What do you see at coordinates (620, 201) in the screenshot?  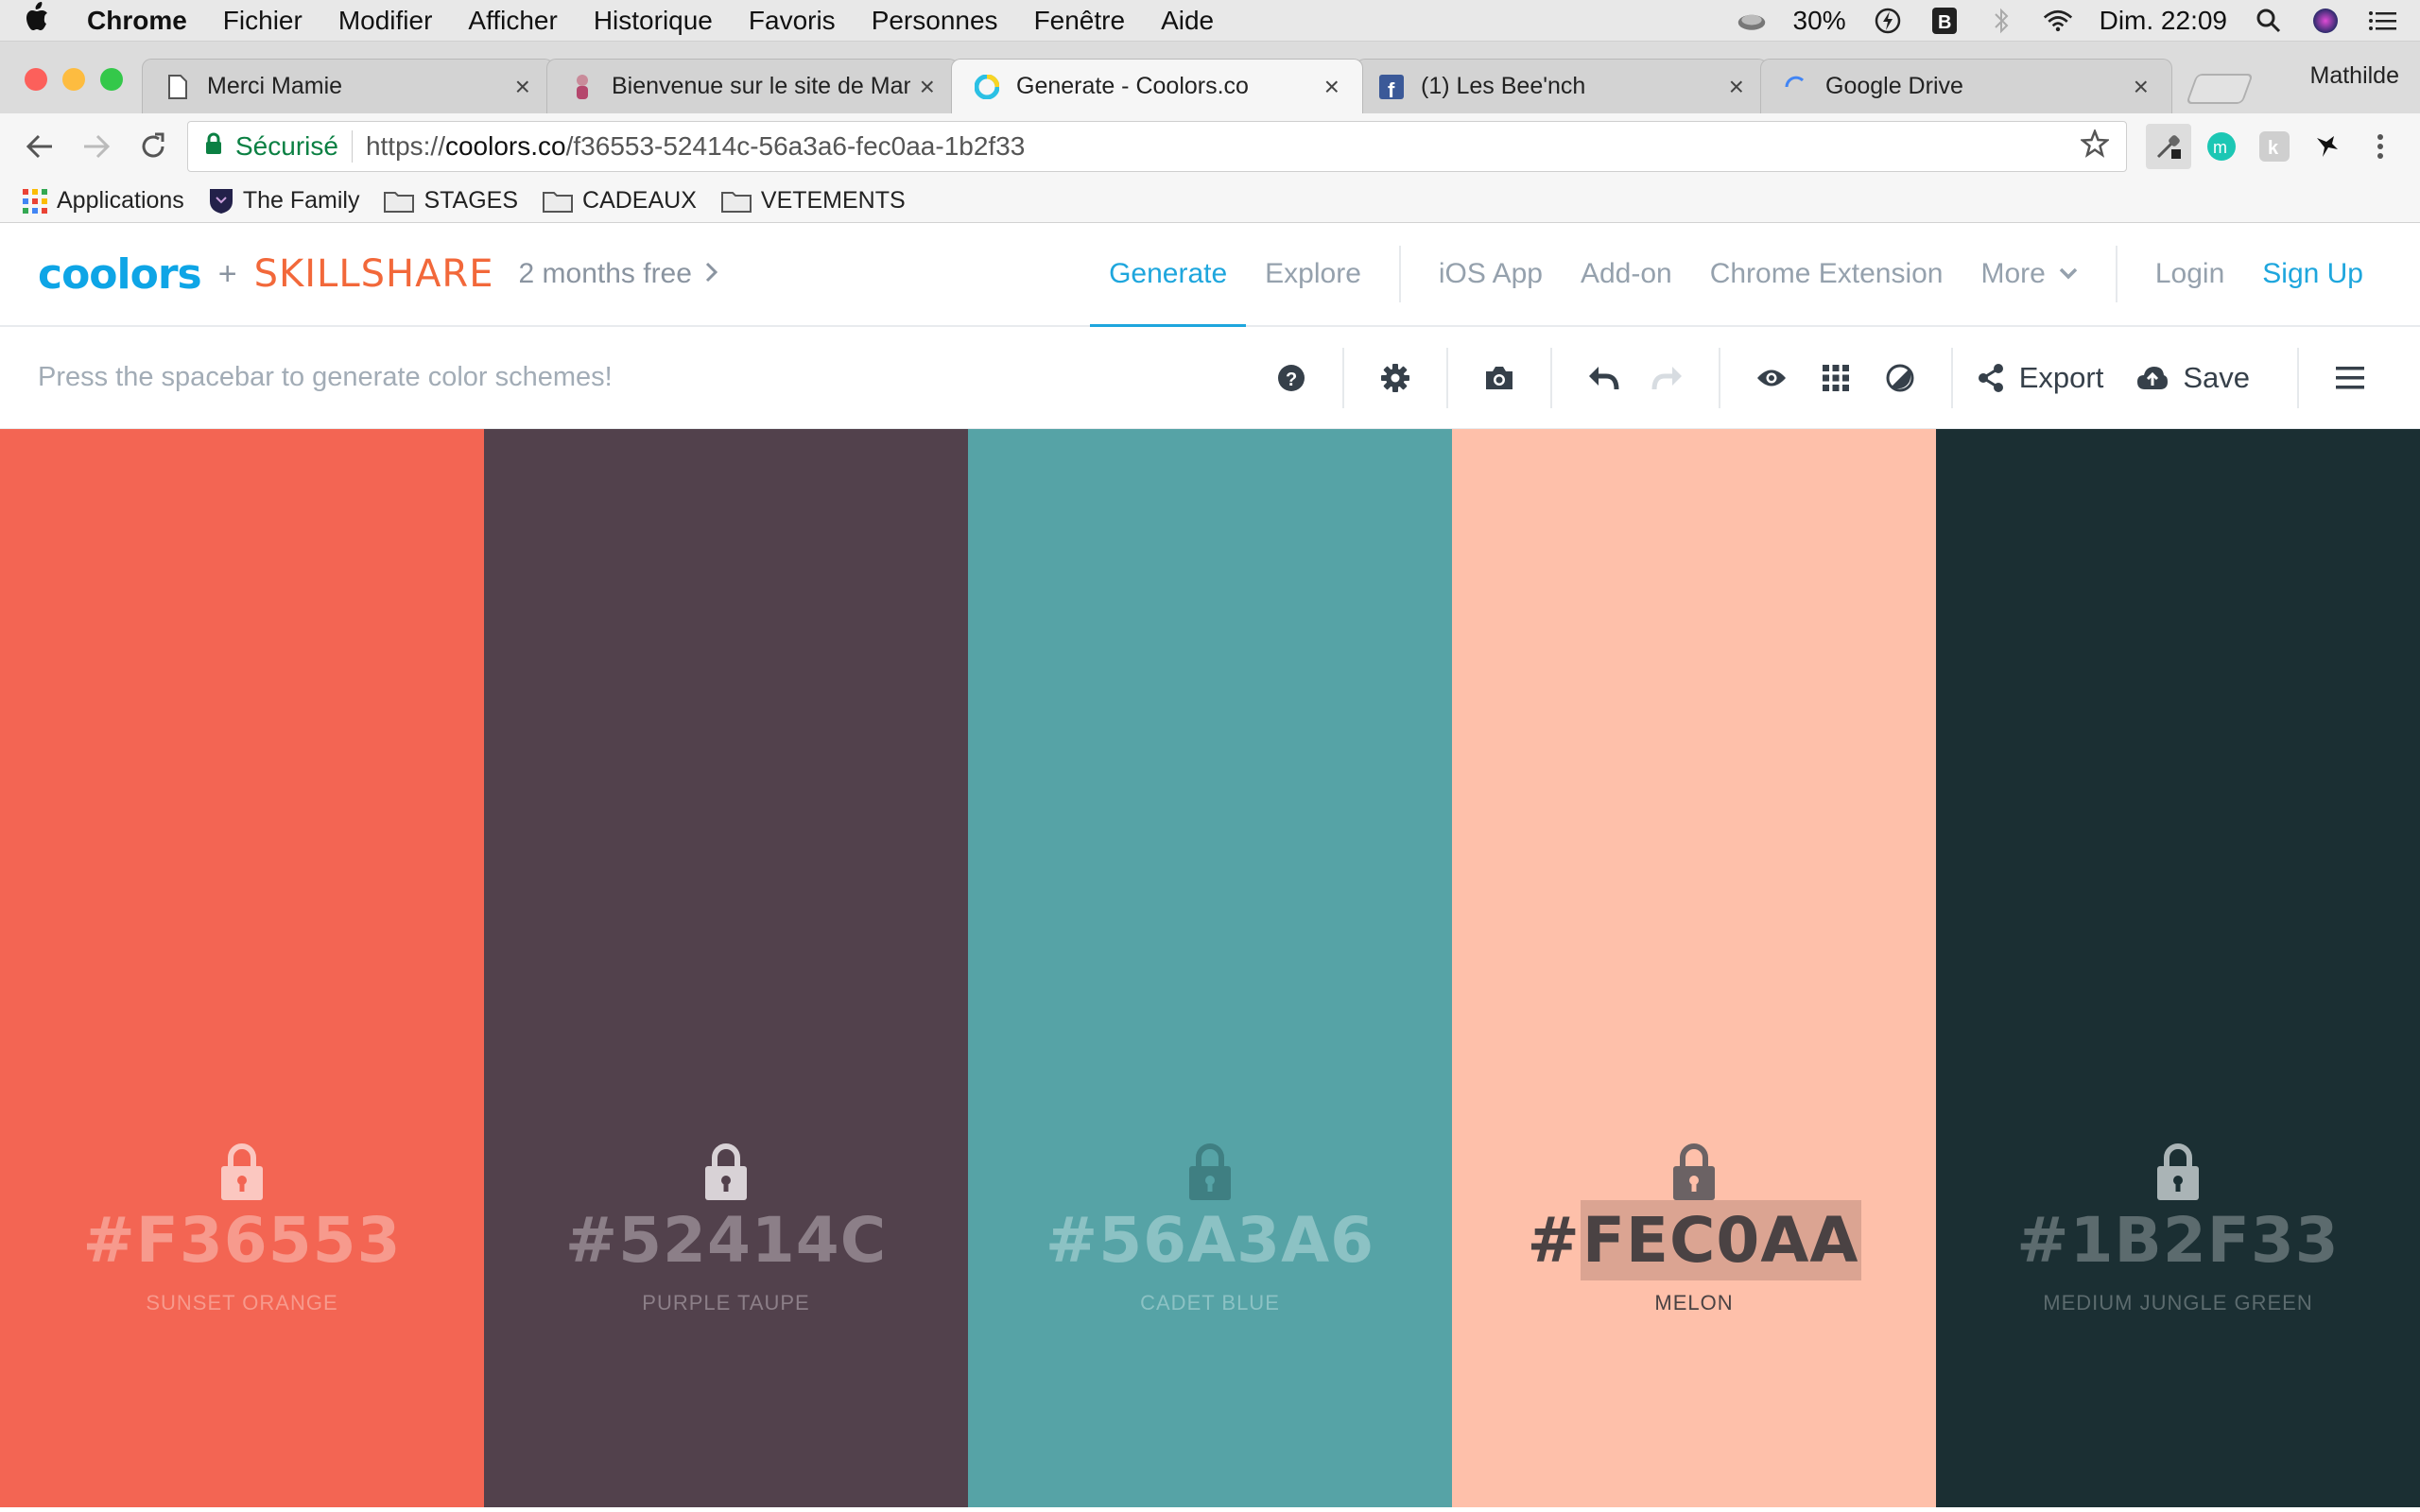 I see `bookmark-folder-cadeaux: CADEAUX` at bounding box center [620, 201].